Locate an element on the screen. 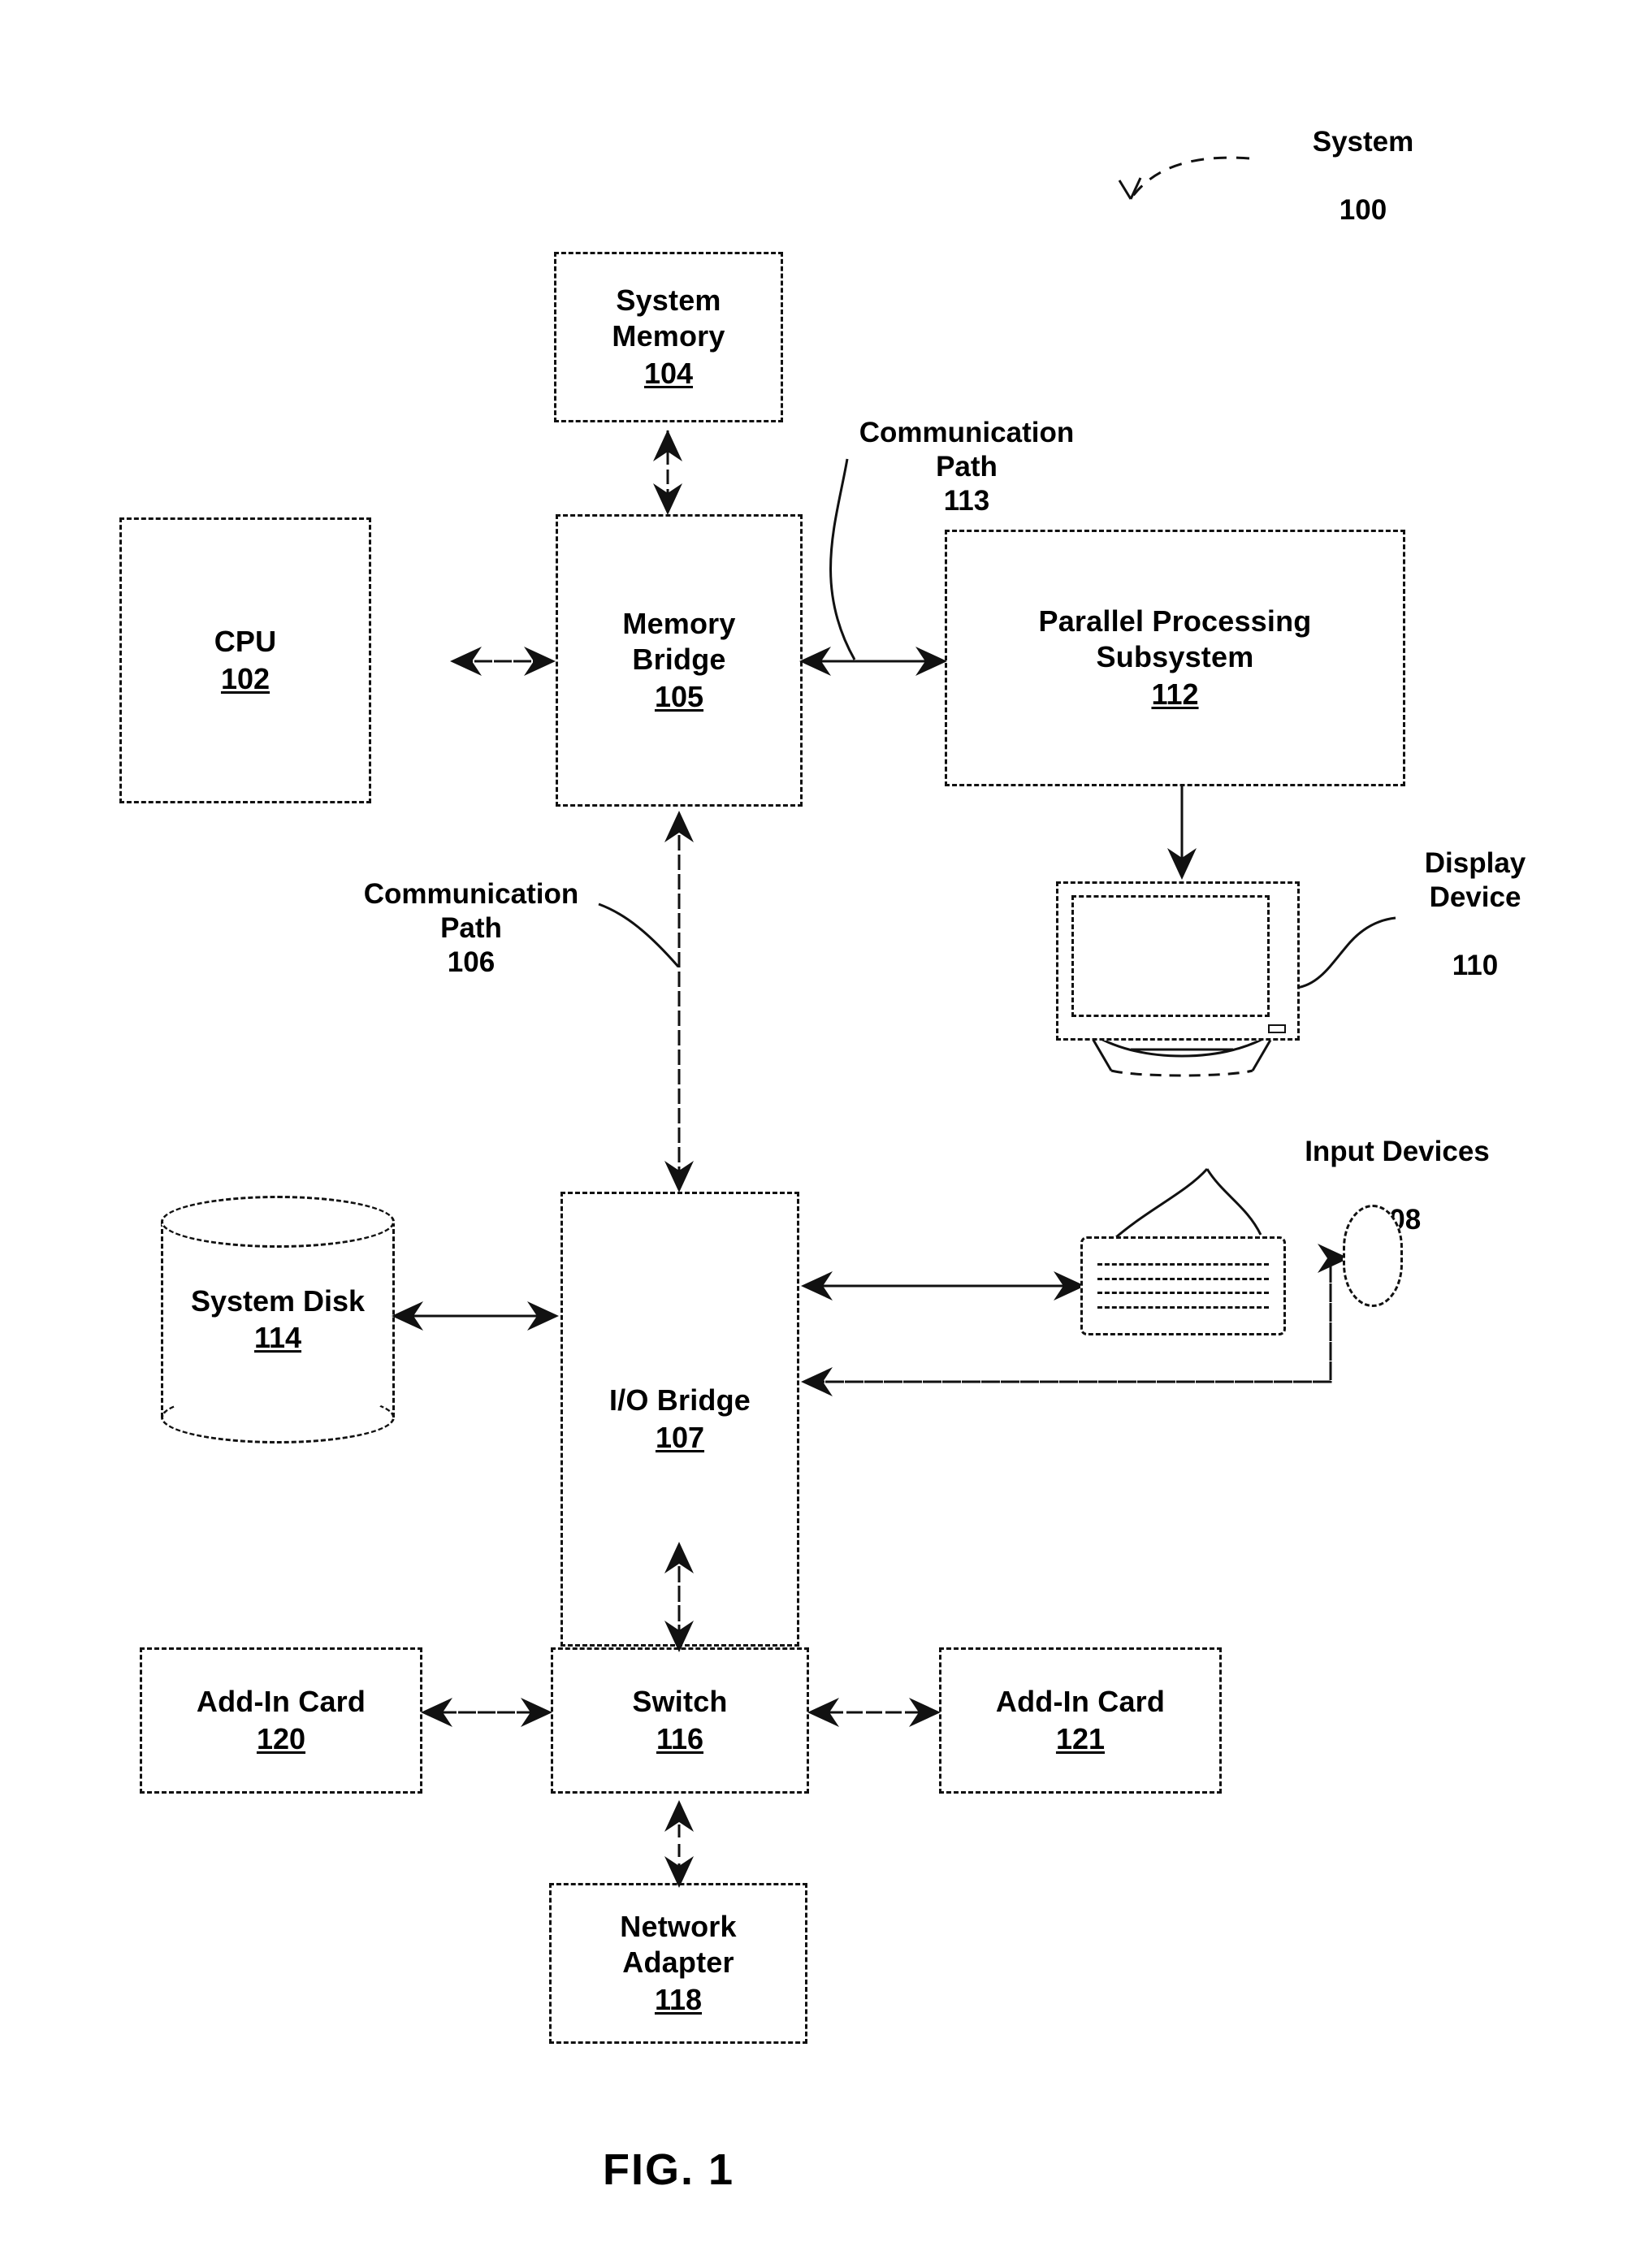 The height and width of the screenshot is (2268, 1636). monitor-power-led-icon is located at coordinates (1277, 1029).